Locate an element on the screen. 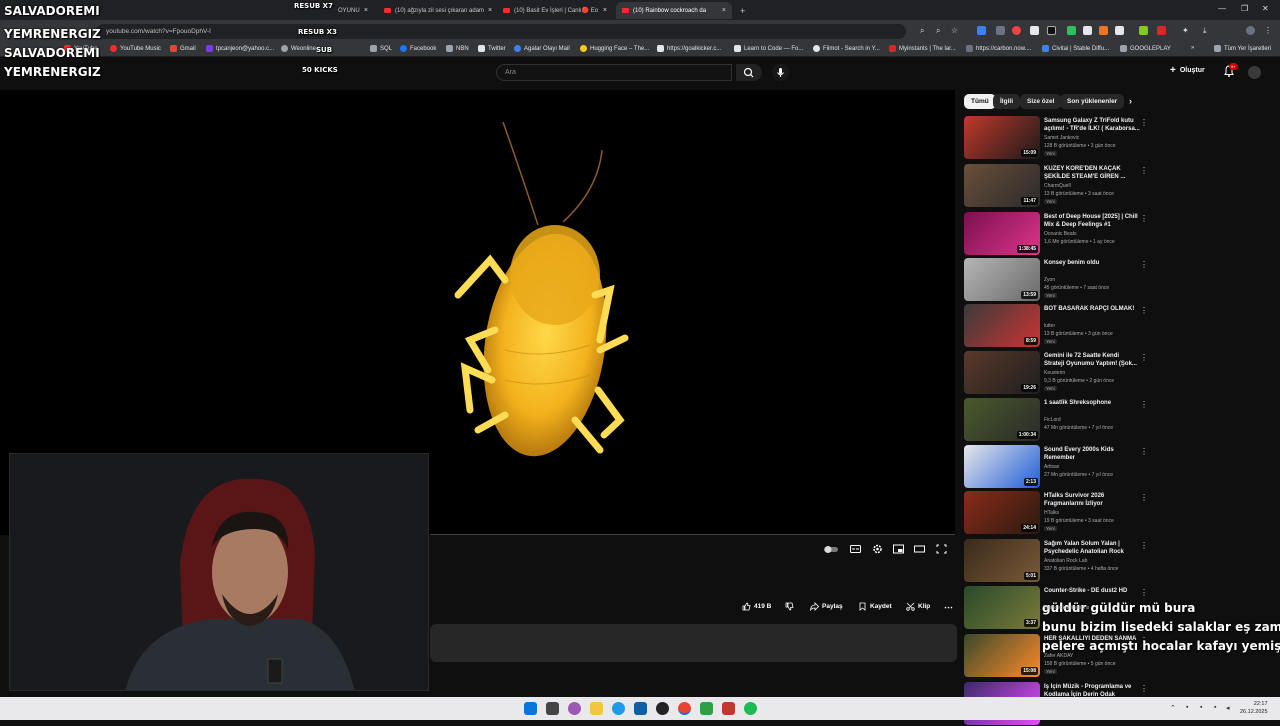 The height and width of the screenshot is (726, 1280). video-thumbnail: 24:14 is located at coordinates (1002, 512).